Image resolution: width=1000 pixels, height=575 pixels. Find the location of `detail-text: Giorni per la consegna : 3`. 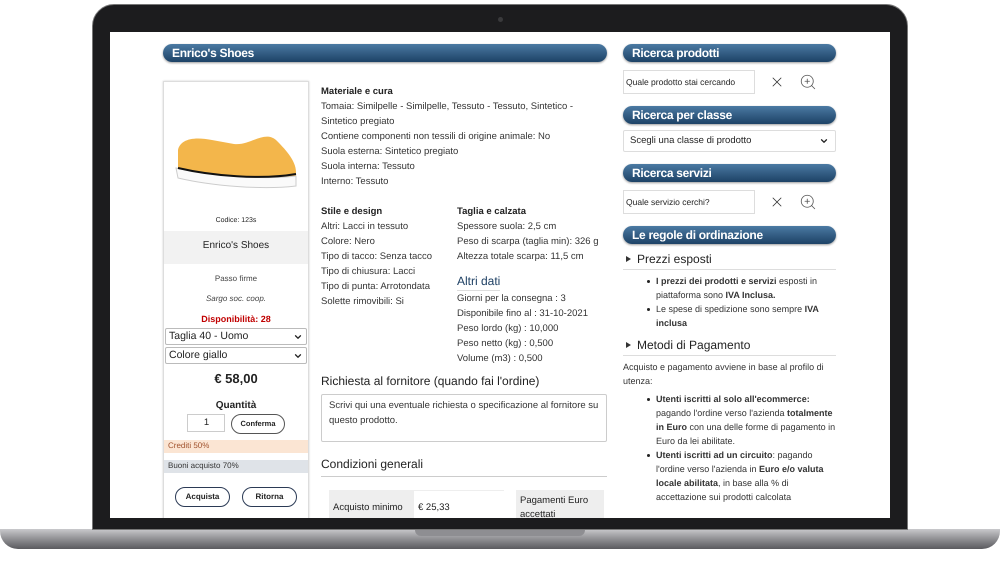

detail-text: Giorni per la consegna : 3 is located at coordinates (512, 299).